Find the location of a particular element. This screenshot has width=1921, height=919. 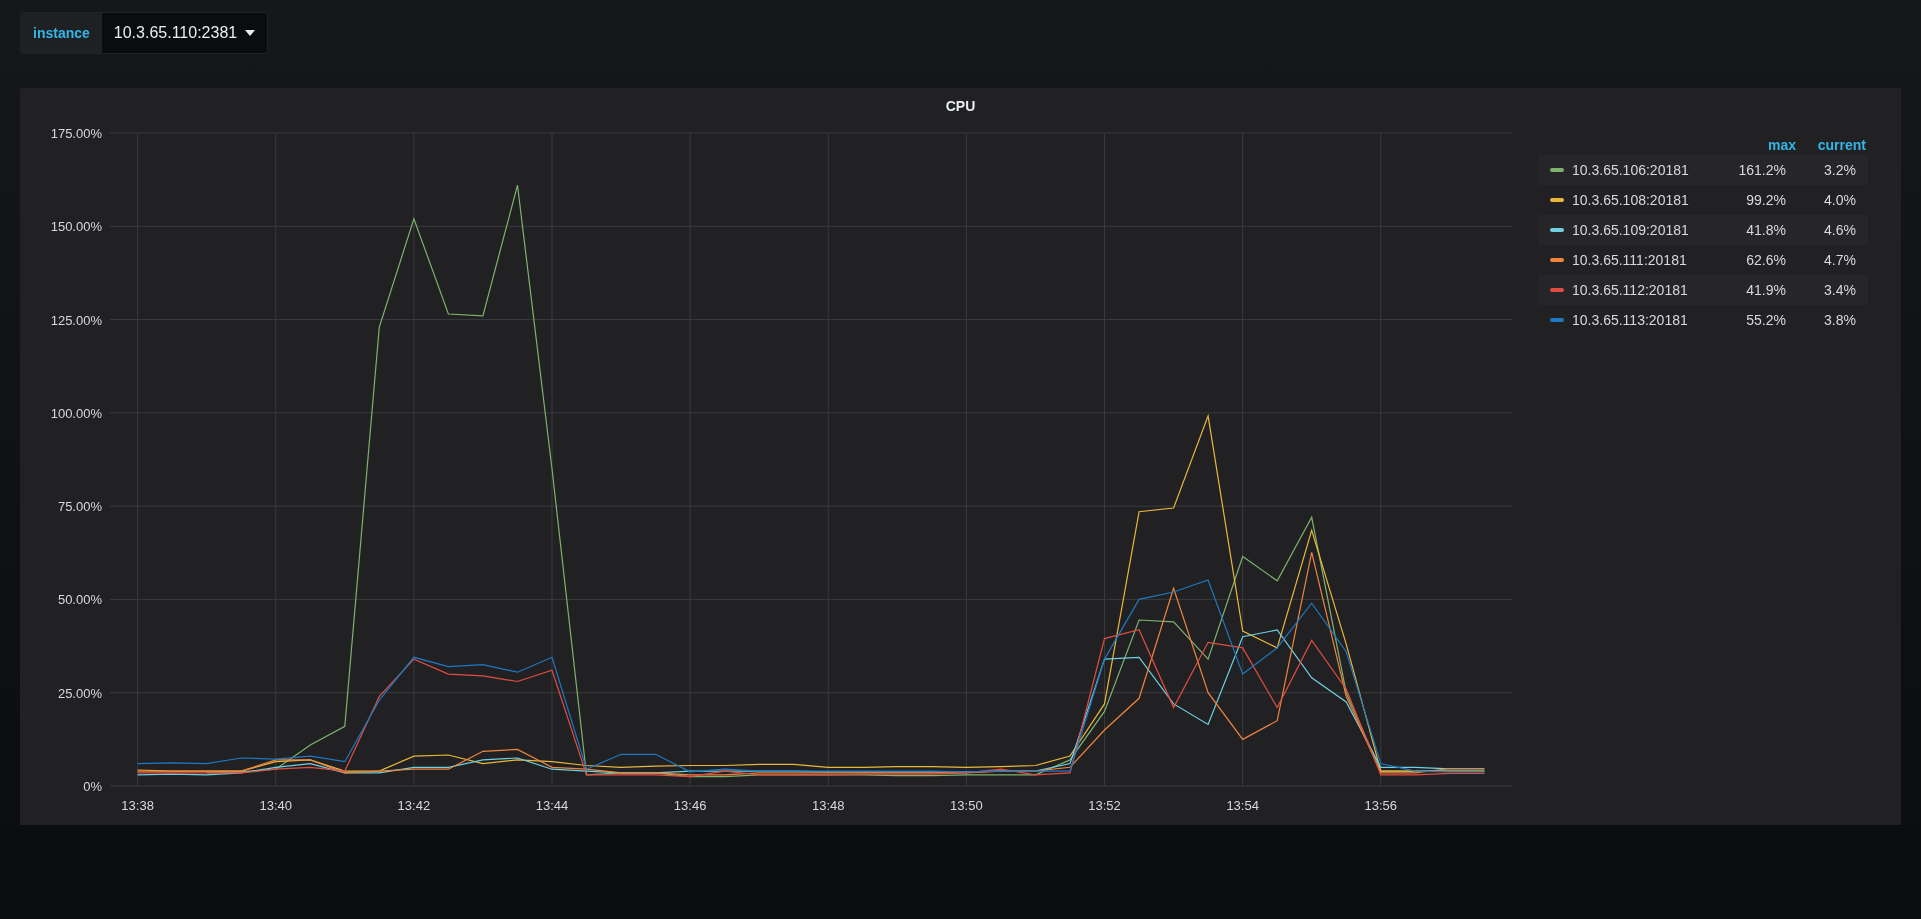

variable-dropdown: 10.3.65.110:2381 is located at coordinates (184, 33).